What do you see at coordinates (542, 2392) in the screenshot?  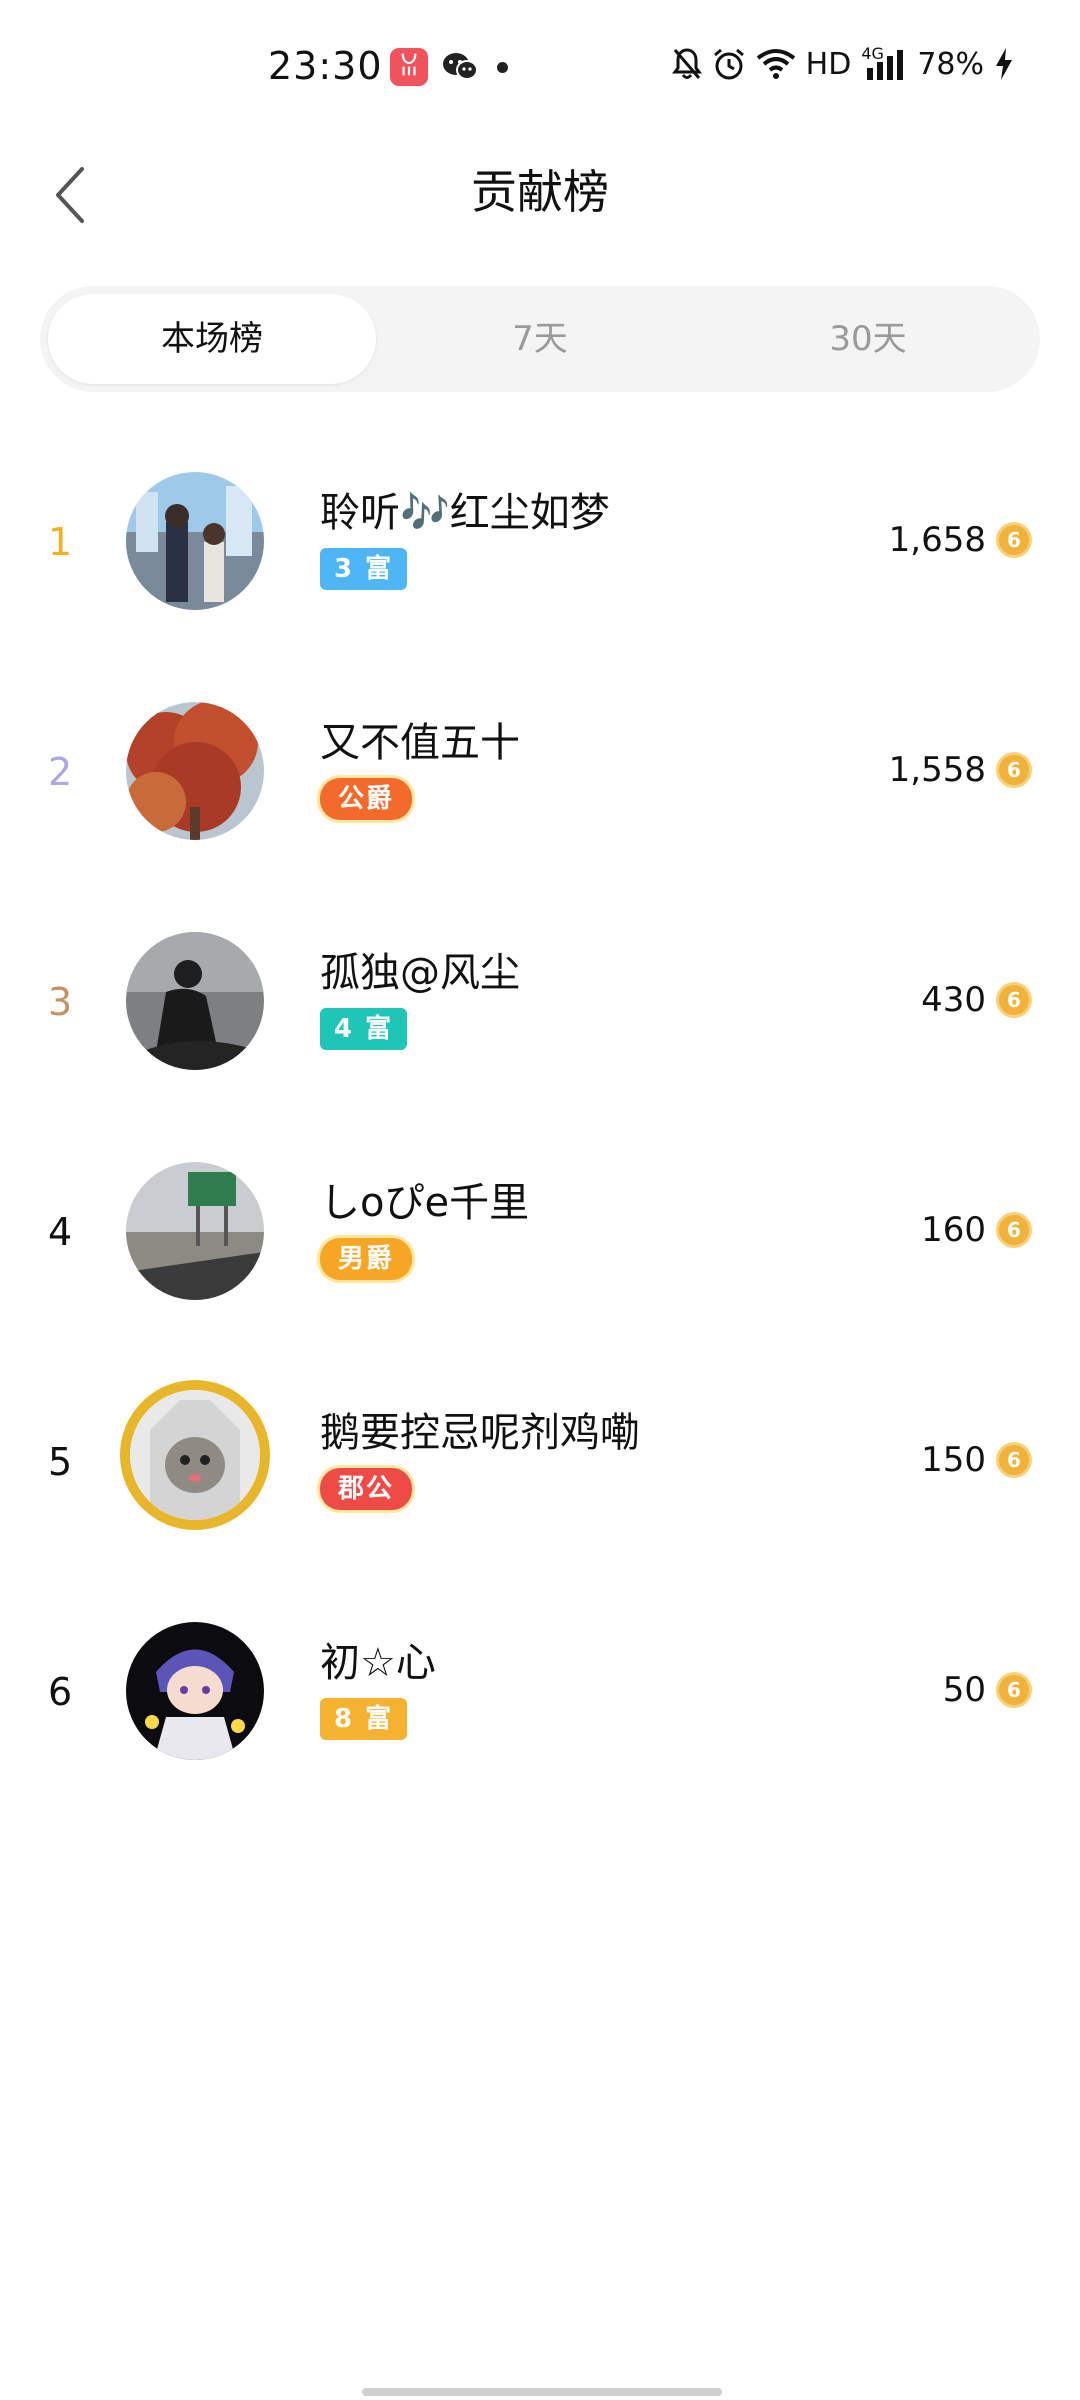 I see `home-indicator` at bounding box center [542, 2392].